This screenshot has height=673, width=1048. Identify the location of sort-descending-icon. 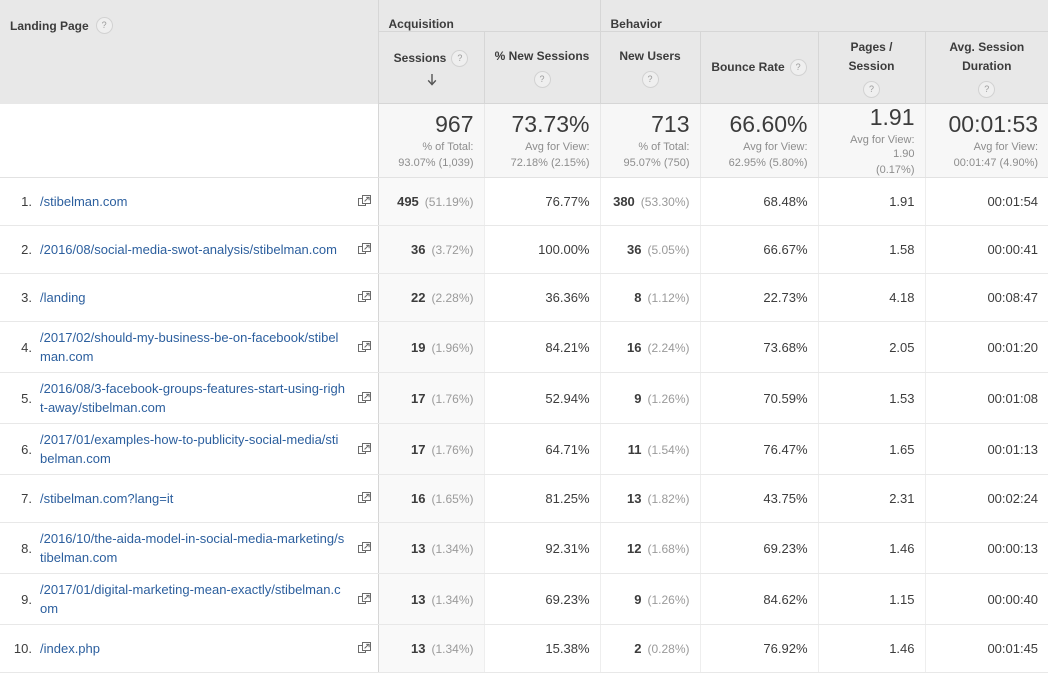
(432, 80).